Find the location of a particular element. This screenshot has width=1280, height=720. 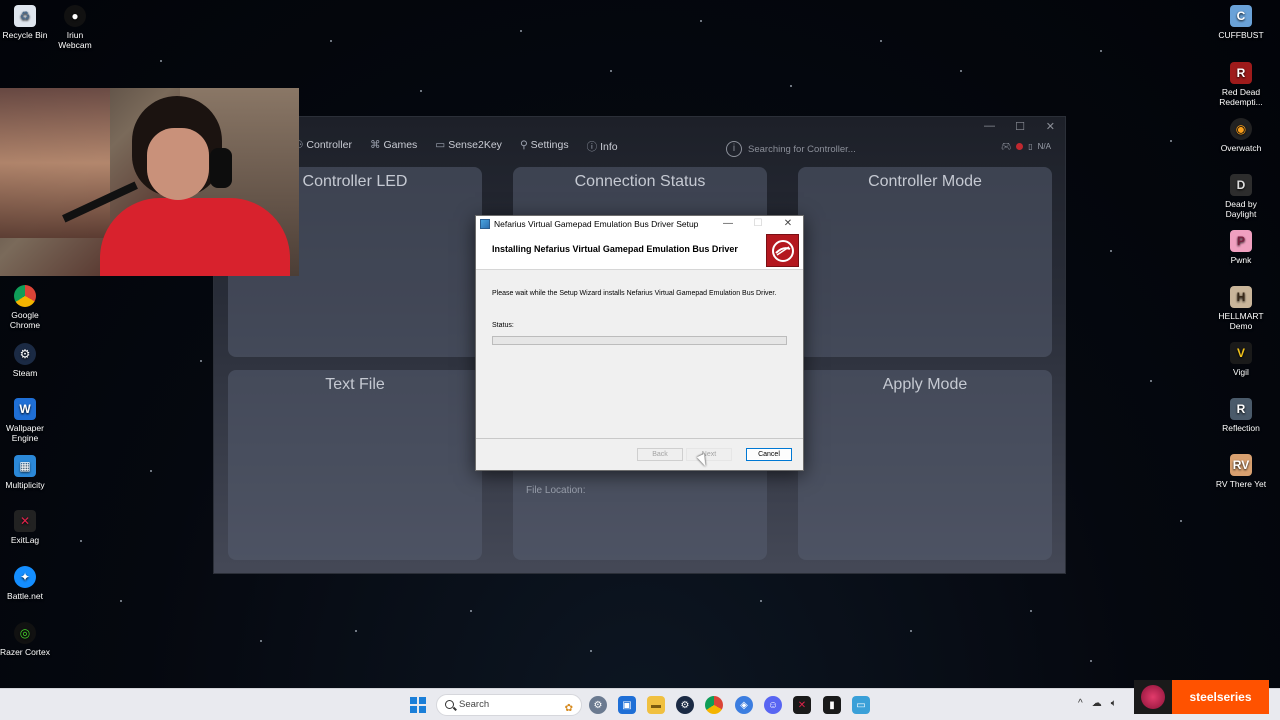

panel-title: Apply Mode is located at coordinates (925, 384).